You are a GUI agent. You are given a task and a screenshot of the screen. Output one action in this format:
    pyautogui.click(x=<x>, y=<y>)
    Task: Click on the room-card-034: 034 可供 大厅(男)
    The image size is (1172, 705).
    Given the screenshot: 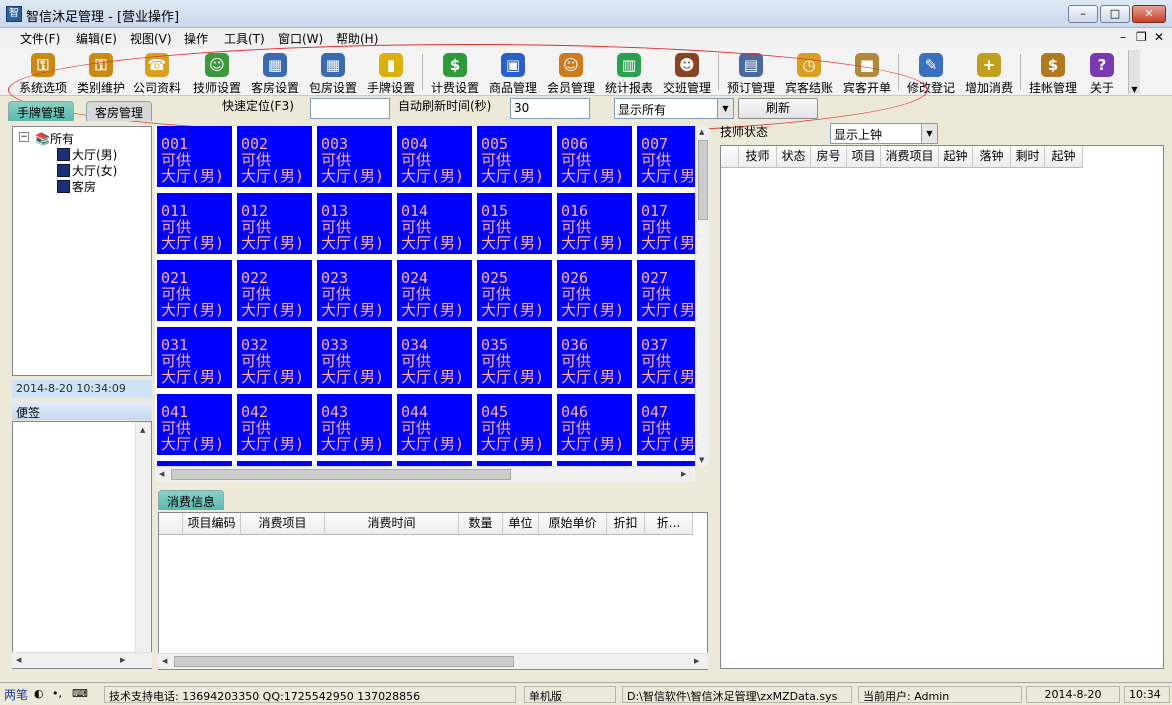 What is the action you would take?
    pyautogui.click(x=434, y=357)
    